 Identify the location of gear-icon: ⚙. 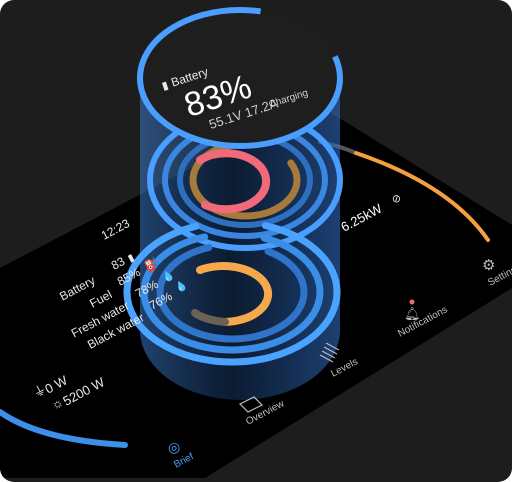
(488, 265).